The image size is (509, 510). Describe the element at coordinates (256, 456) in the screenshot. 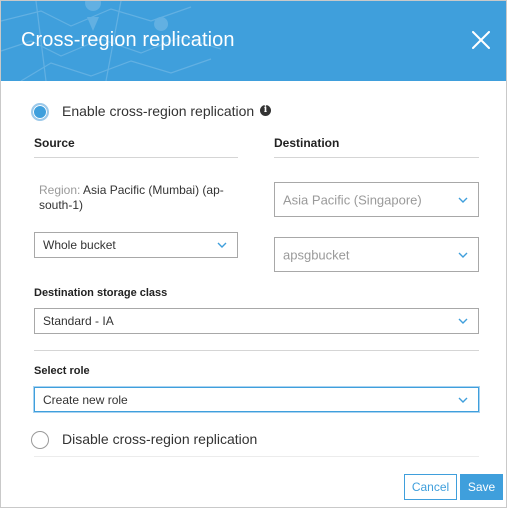

I see `footer-divider` at that location.